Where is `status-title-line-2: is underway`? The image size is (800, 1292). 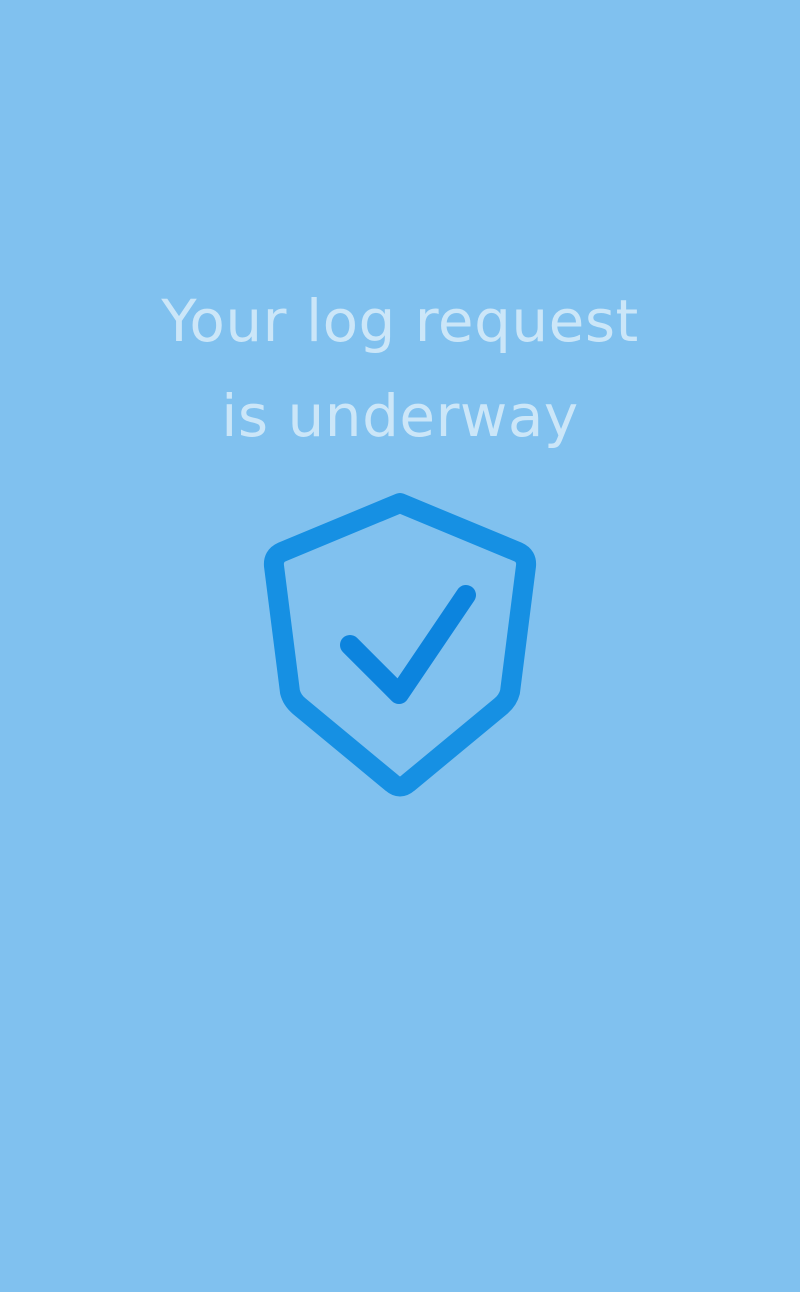 status-title-line-2: is underway is located at coordinates (400, 416).